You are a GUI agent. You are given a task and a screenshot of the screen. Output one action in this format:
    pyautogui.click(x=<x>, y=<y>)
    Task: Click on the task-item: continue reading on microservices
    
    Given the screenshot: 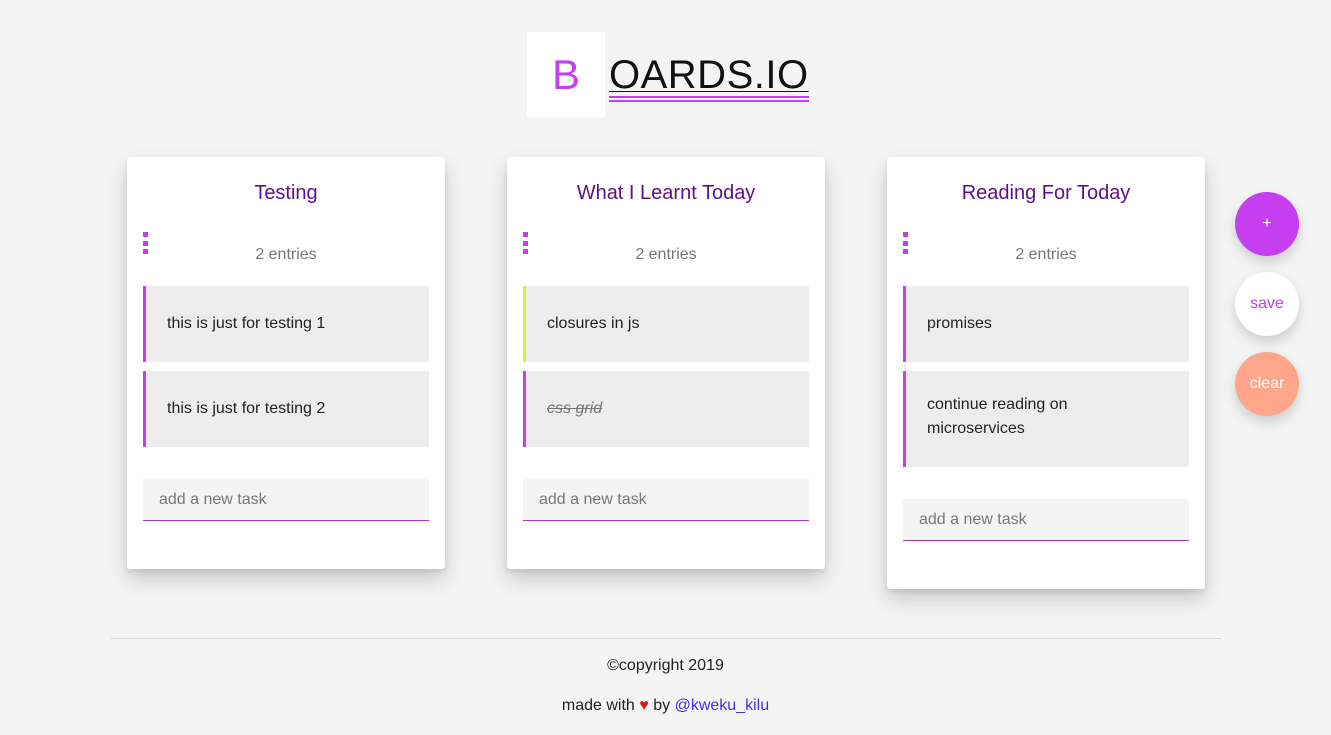 What is the action you would take?
    pyautogui.click(x=1046, y=419)
    